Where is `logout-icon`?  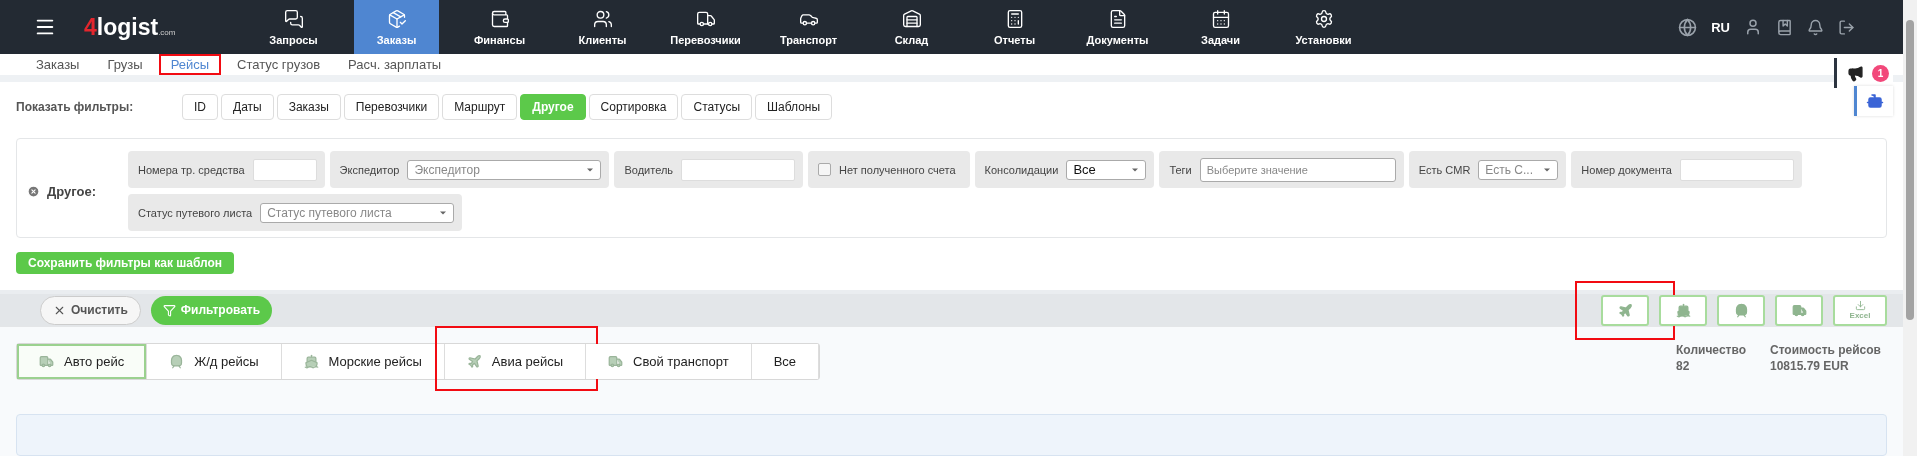 logout-icon is located at coordinates (1846, 27).